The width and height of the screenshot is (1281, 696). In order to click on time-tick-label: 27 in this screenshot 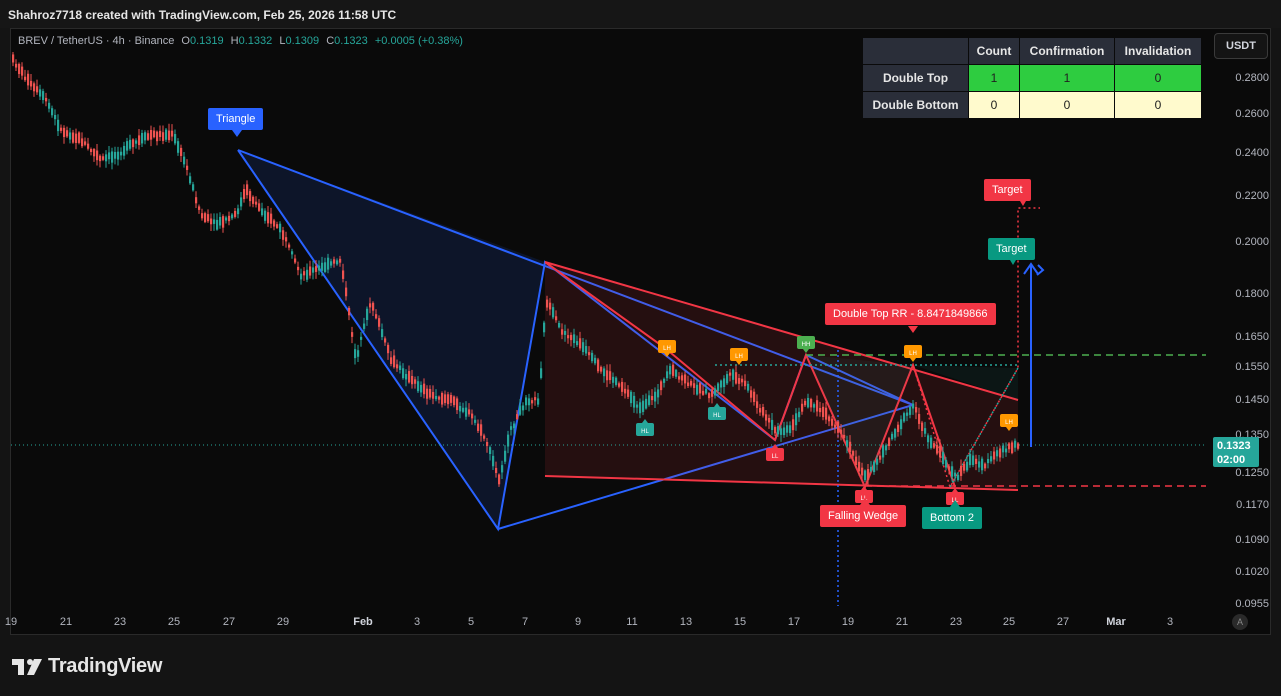, I will do `click(229, 622)`.